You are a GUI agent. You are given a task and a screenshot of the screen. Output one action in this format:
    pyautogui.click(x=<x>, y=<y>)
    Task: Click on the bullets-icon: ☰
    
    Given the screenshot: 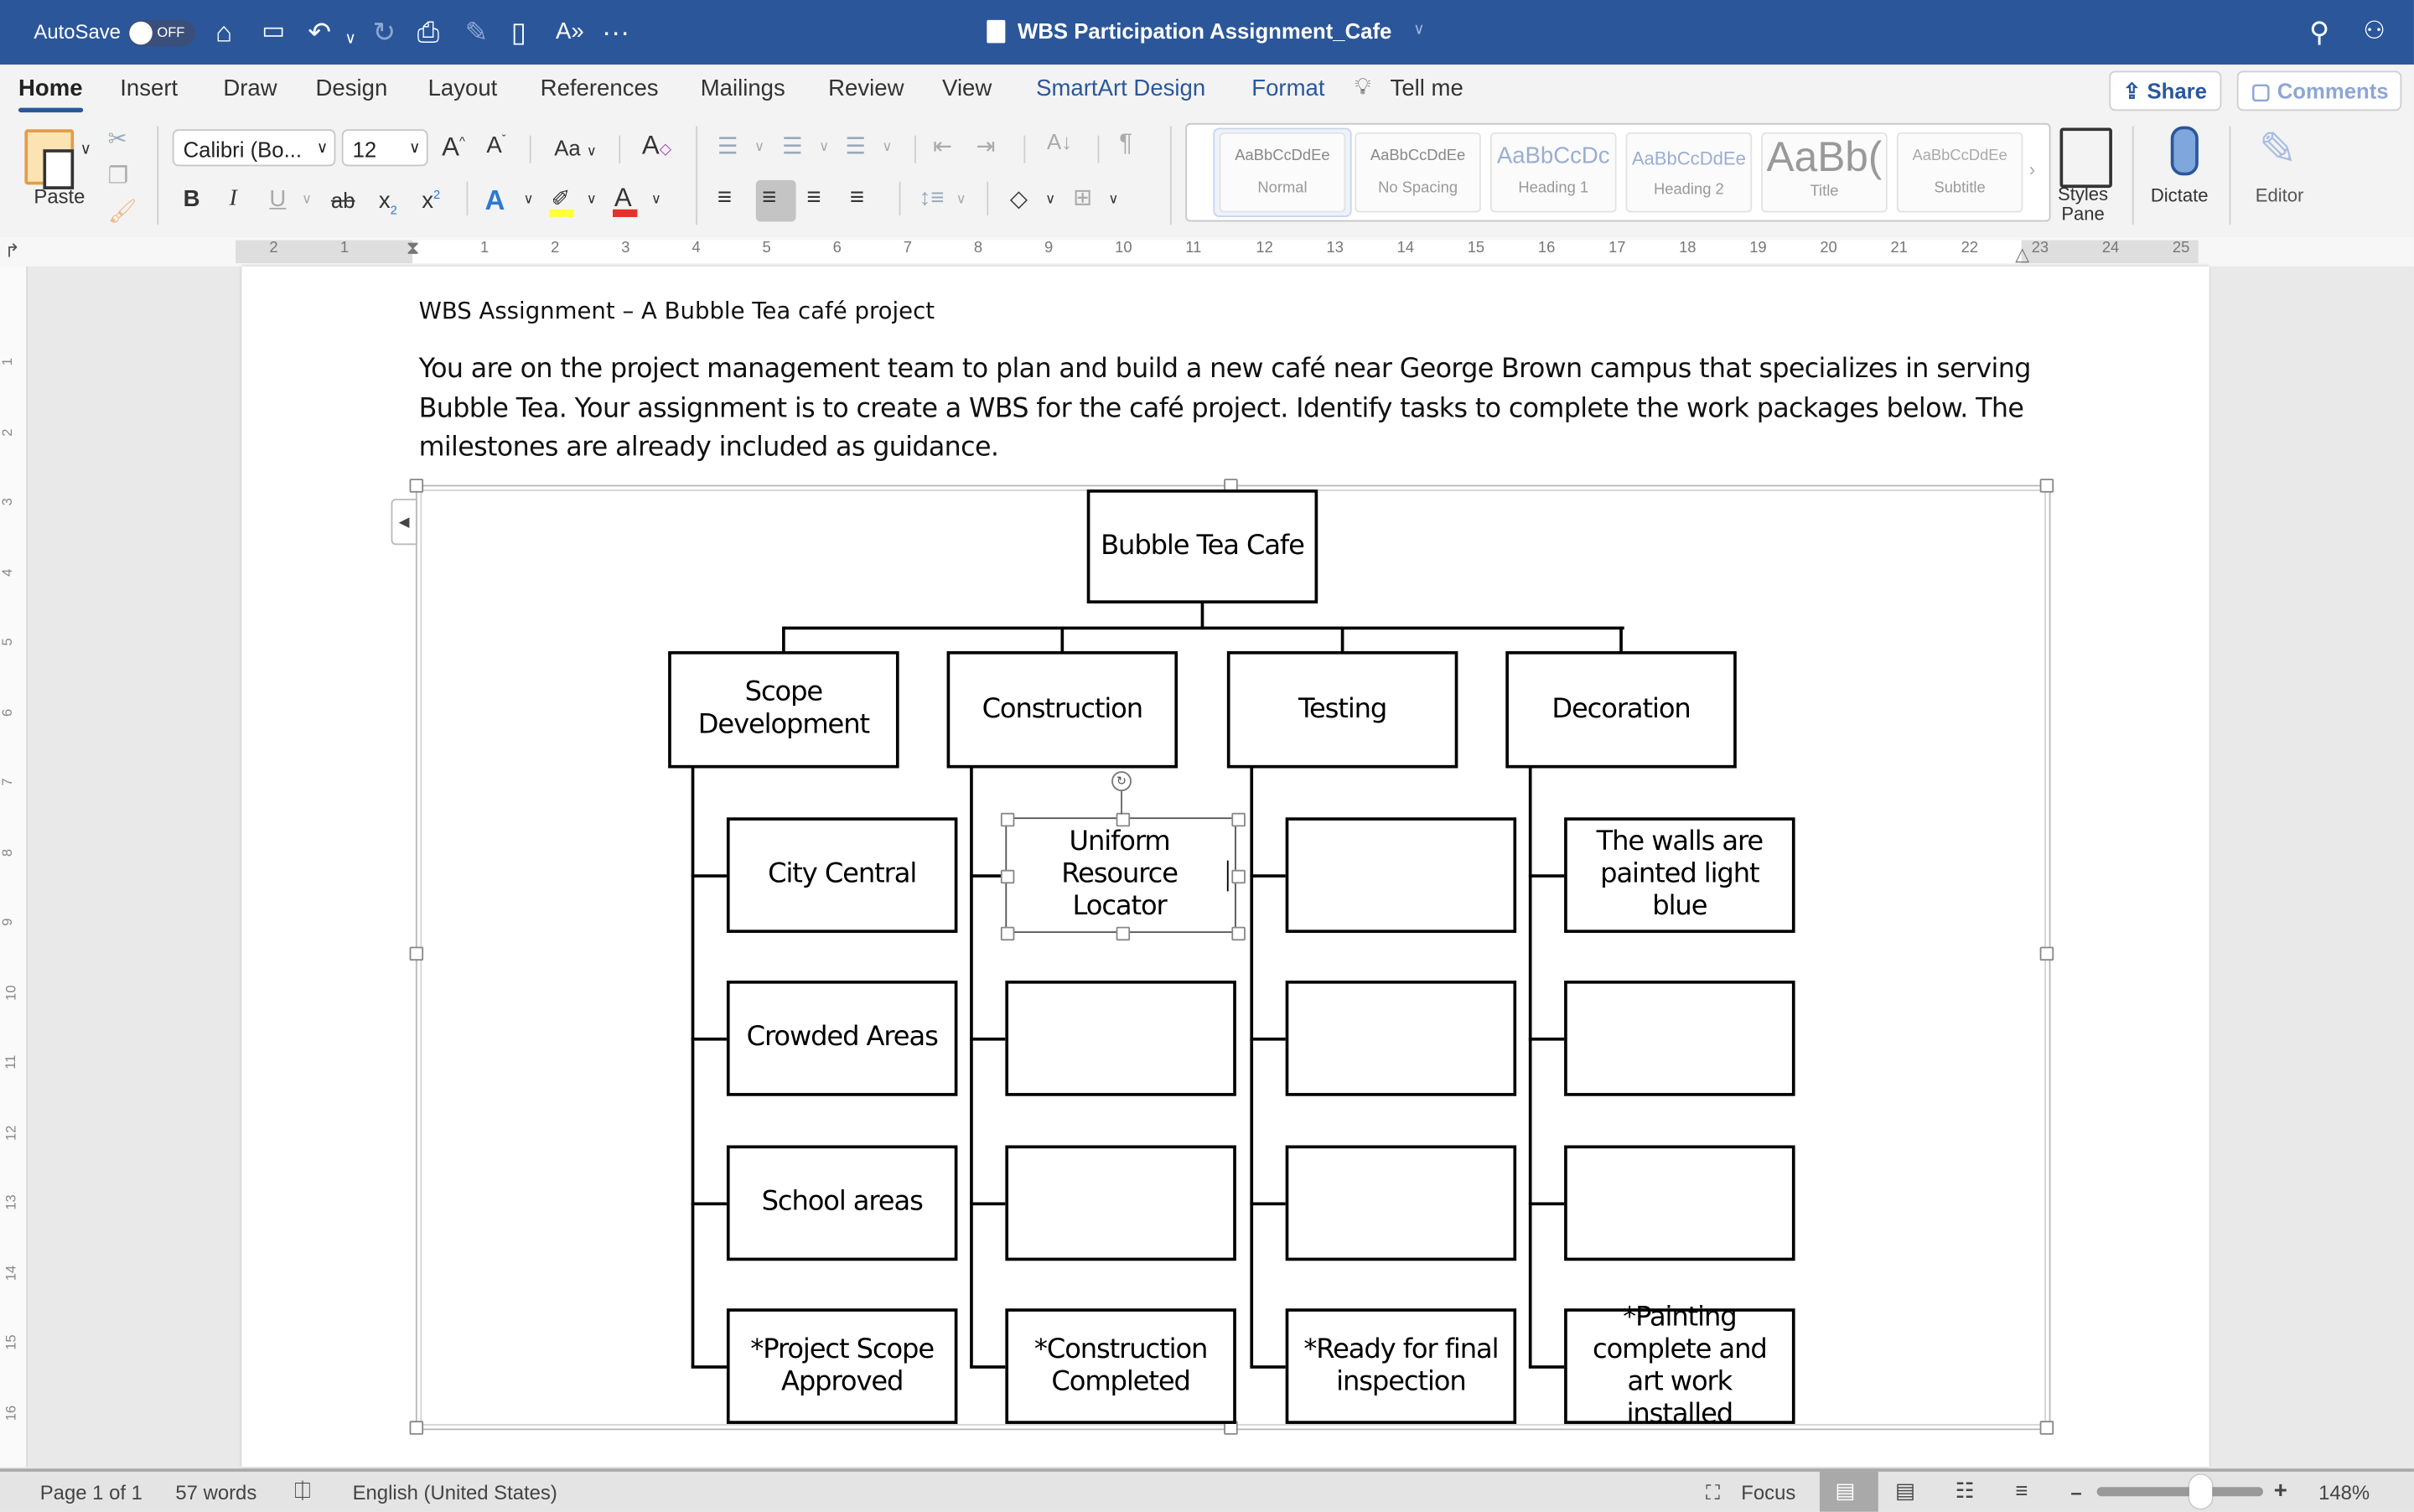 What is the action you would take?
    pyautogui.click(x=728, y=146)
    